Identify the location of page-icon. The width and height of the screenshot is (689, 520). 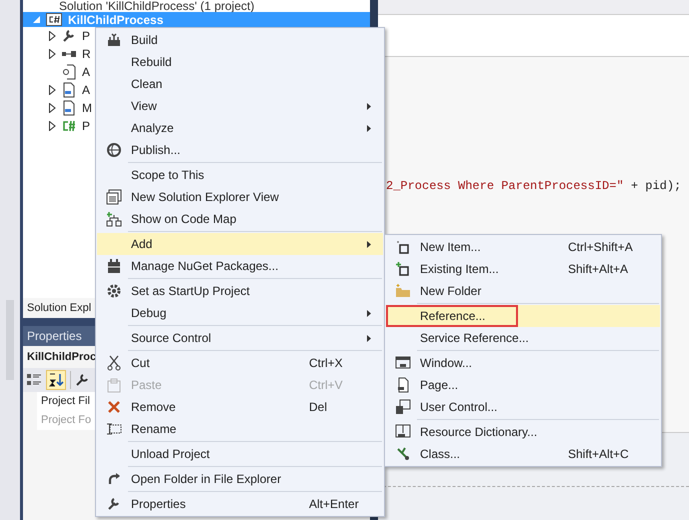
(403, 385).